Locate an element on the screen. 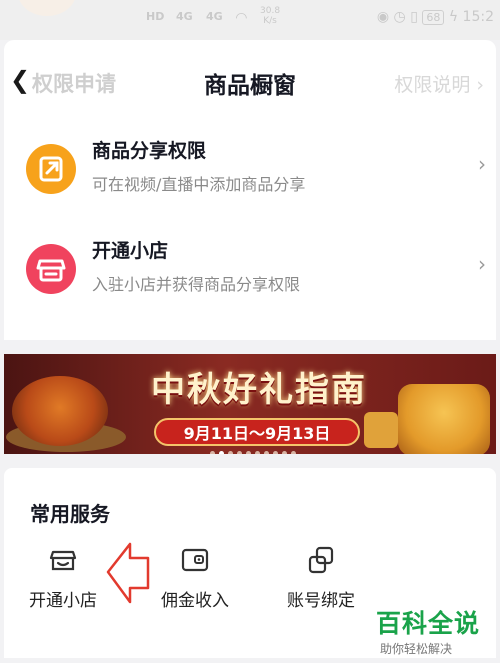  service-label: 开通小店 is located at coordinates (63, 601).